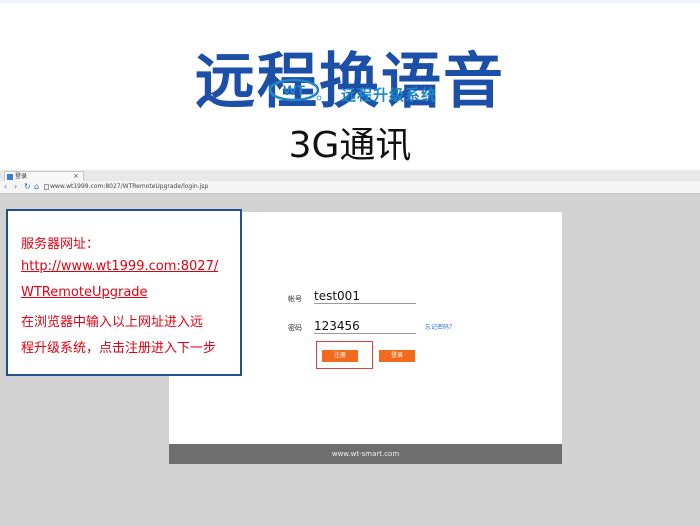 The height and width of the screenshot is (526, 700). I want to click on forward-icon: ›, so click(15, 187).